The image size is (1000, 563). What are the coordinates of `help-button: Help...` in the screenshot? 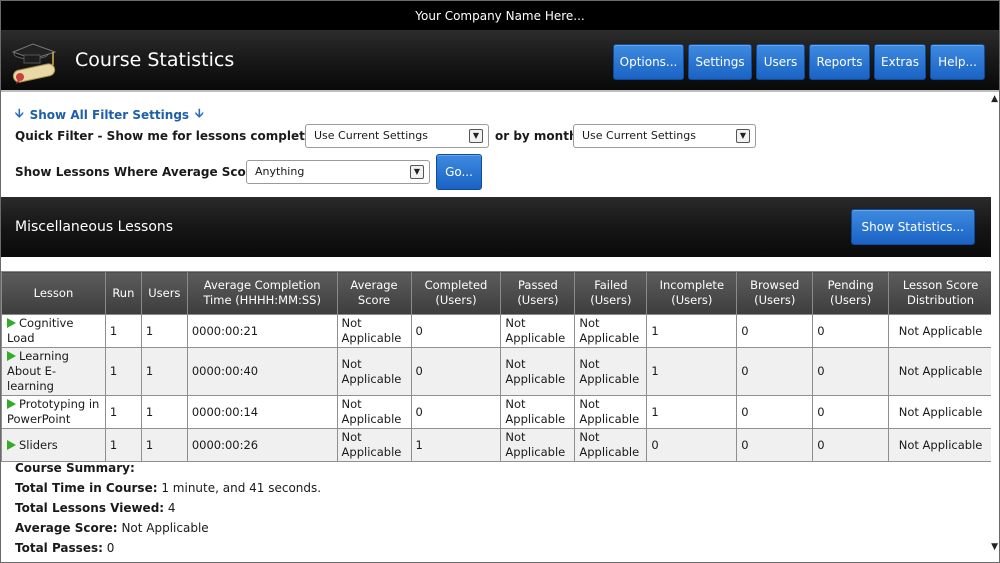 It's located at (957, 62).